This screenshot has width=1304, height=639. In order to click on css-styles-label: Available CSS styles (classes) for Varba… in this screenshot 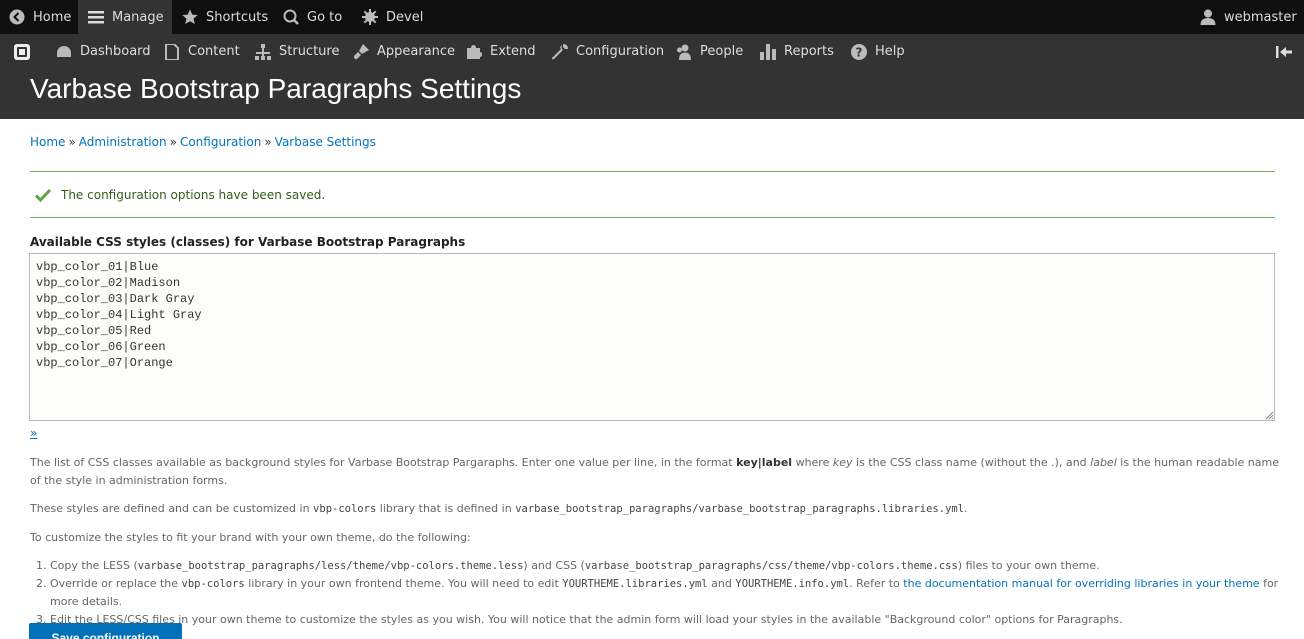, I will do `click(248, 242)`.